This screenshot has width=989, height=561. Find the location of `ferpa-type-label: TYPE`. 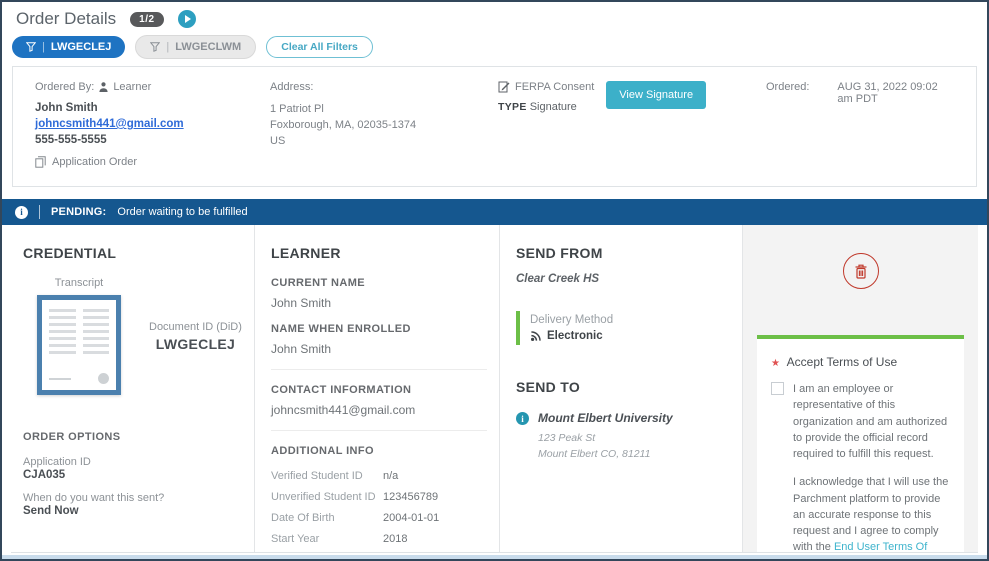

ferpa-type-label: TYPE is located at coordinates (512, 107).